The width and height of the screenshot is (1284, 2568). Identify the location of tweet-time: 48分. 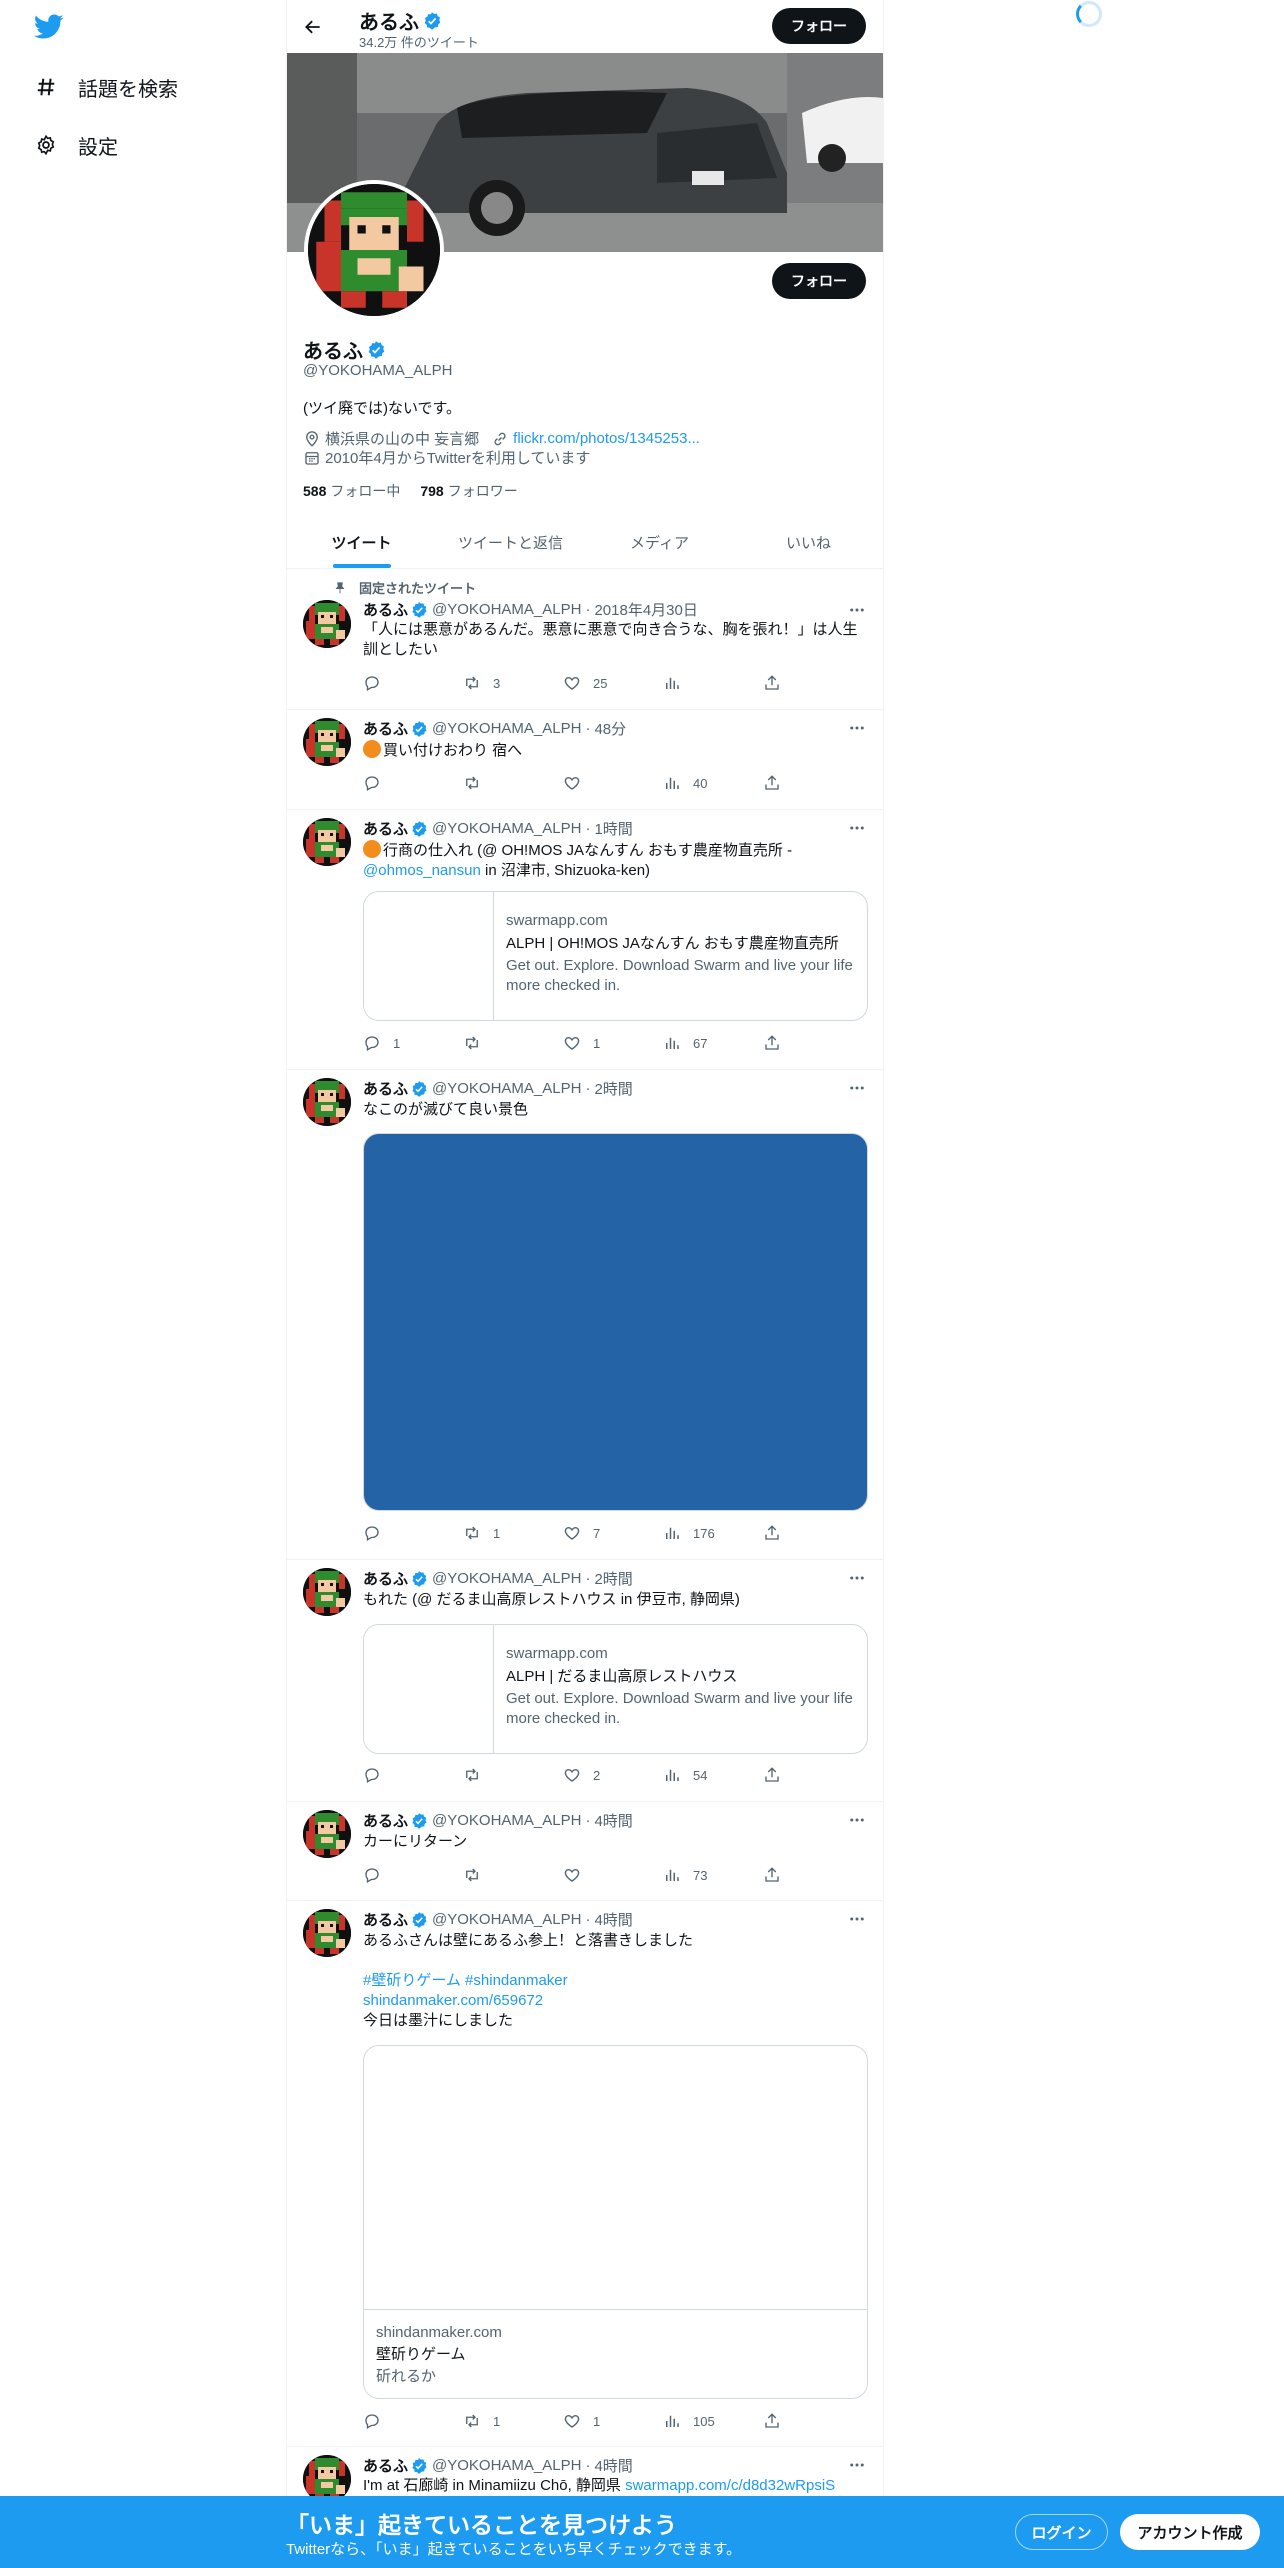
(610, 728).